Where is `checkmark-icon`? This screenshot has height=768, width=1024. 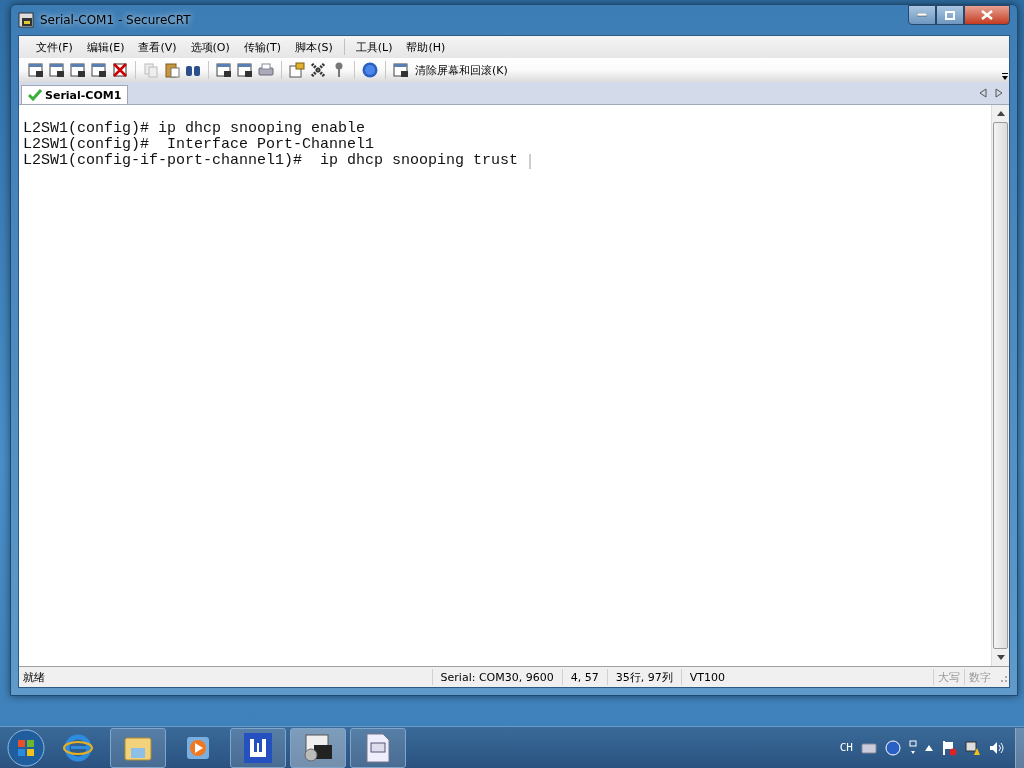 checkmark-icon is located at coordinates (35, 95).